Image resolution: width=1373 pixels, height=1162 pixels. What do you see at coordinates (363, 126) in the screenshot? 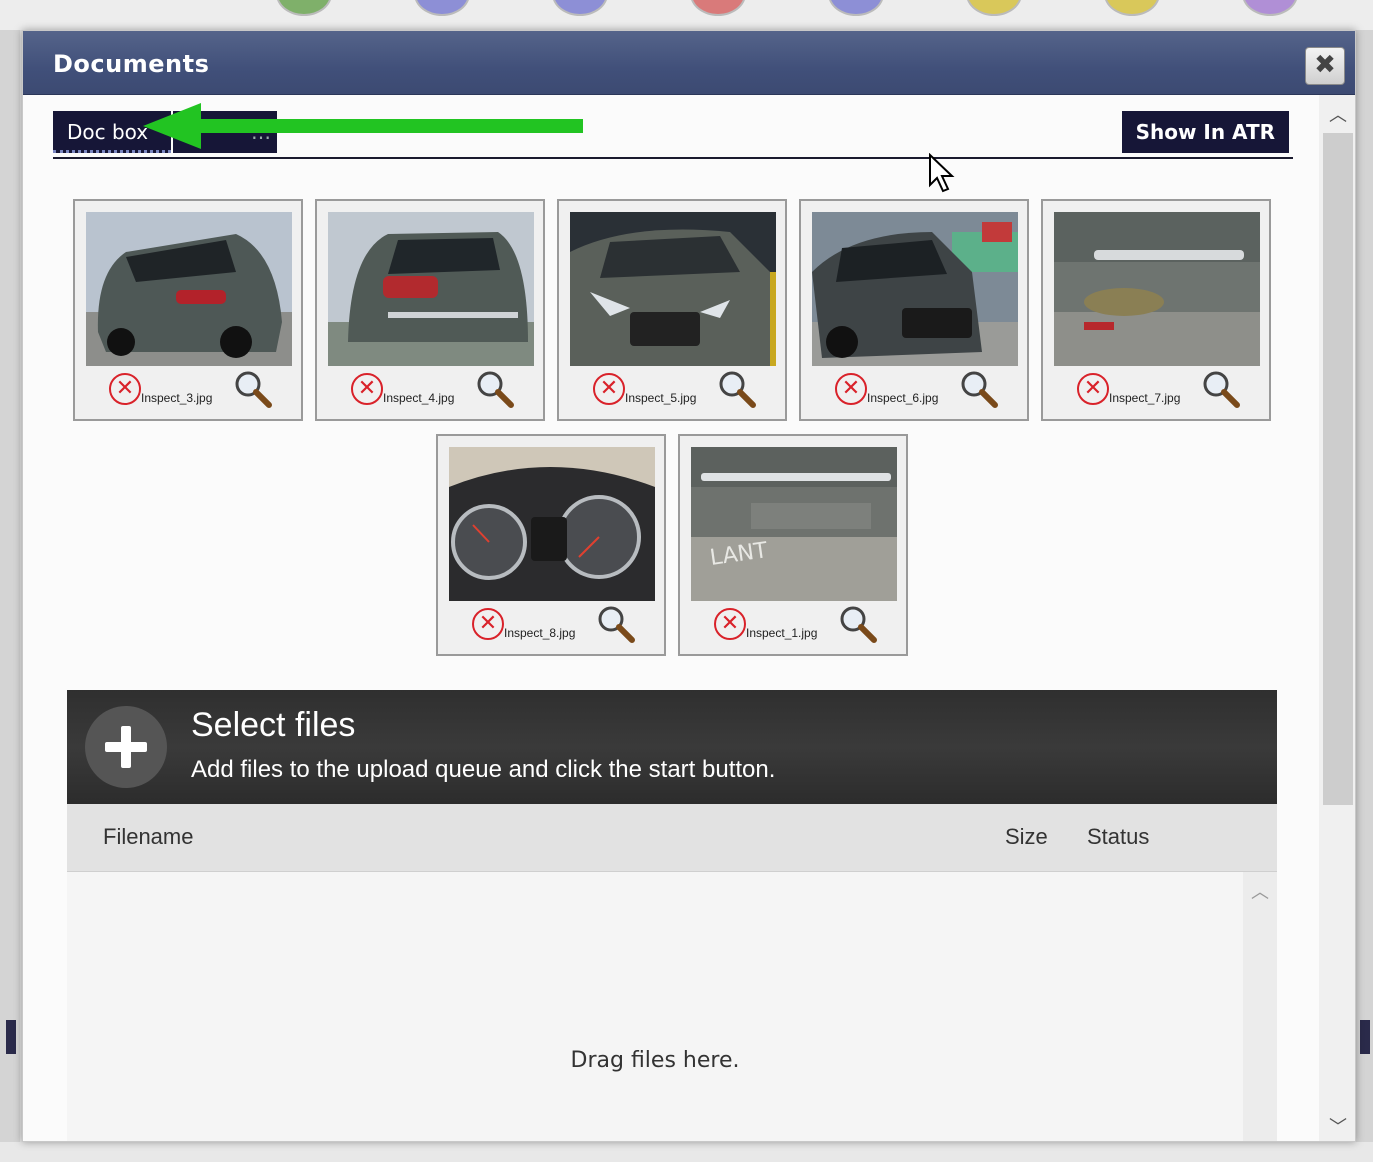
I see `annotation-arrow-icon` at bounding box center [363, 126].